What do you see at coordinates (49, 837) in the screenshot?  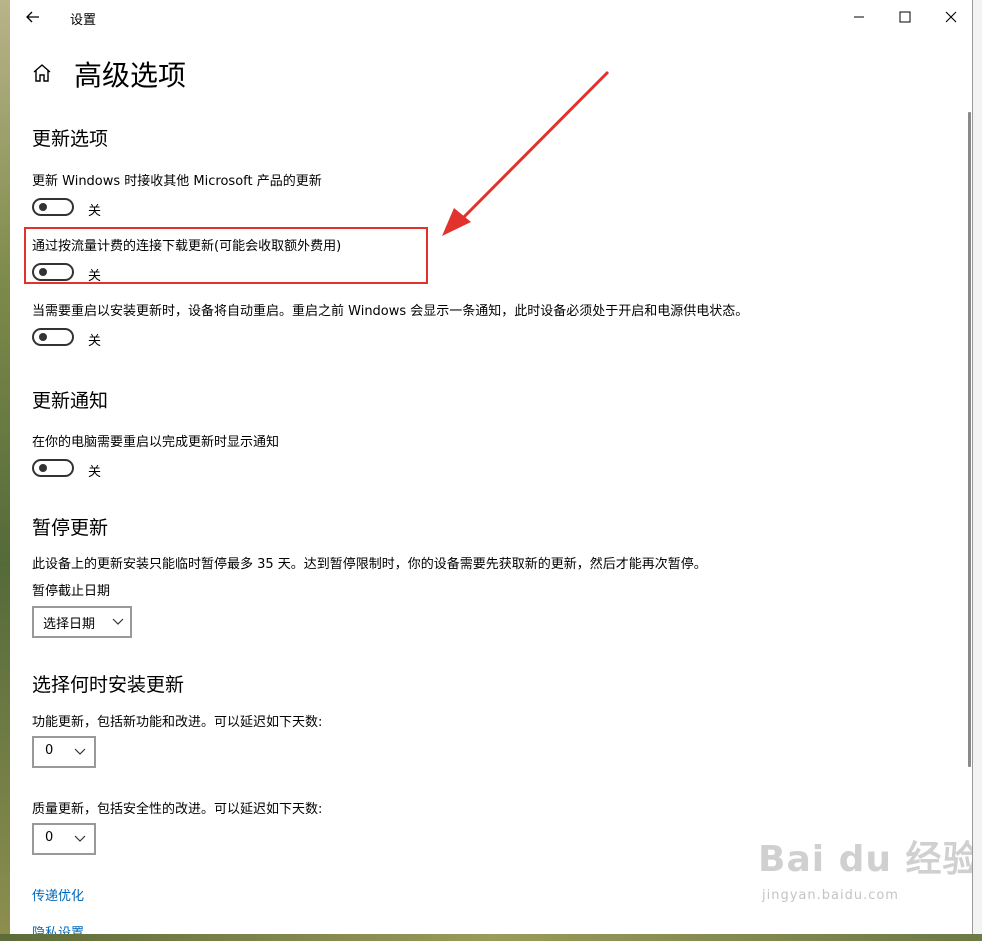 I see `quality-update-defer-value: 0` at bounding box center [49, 837].